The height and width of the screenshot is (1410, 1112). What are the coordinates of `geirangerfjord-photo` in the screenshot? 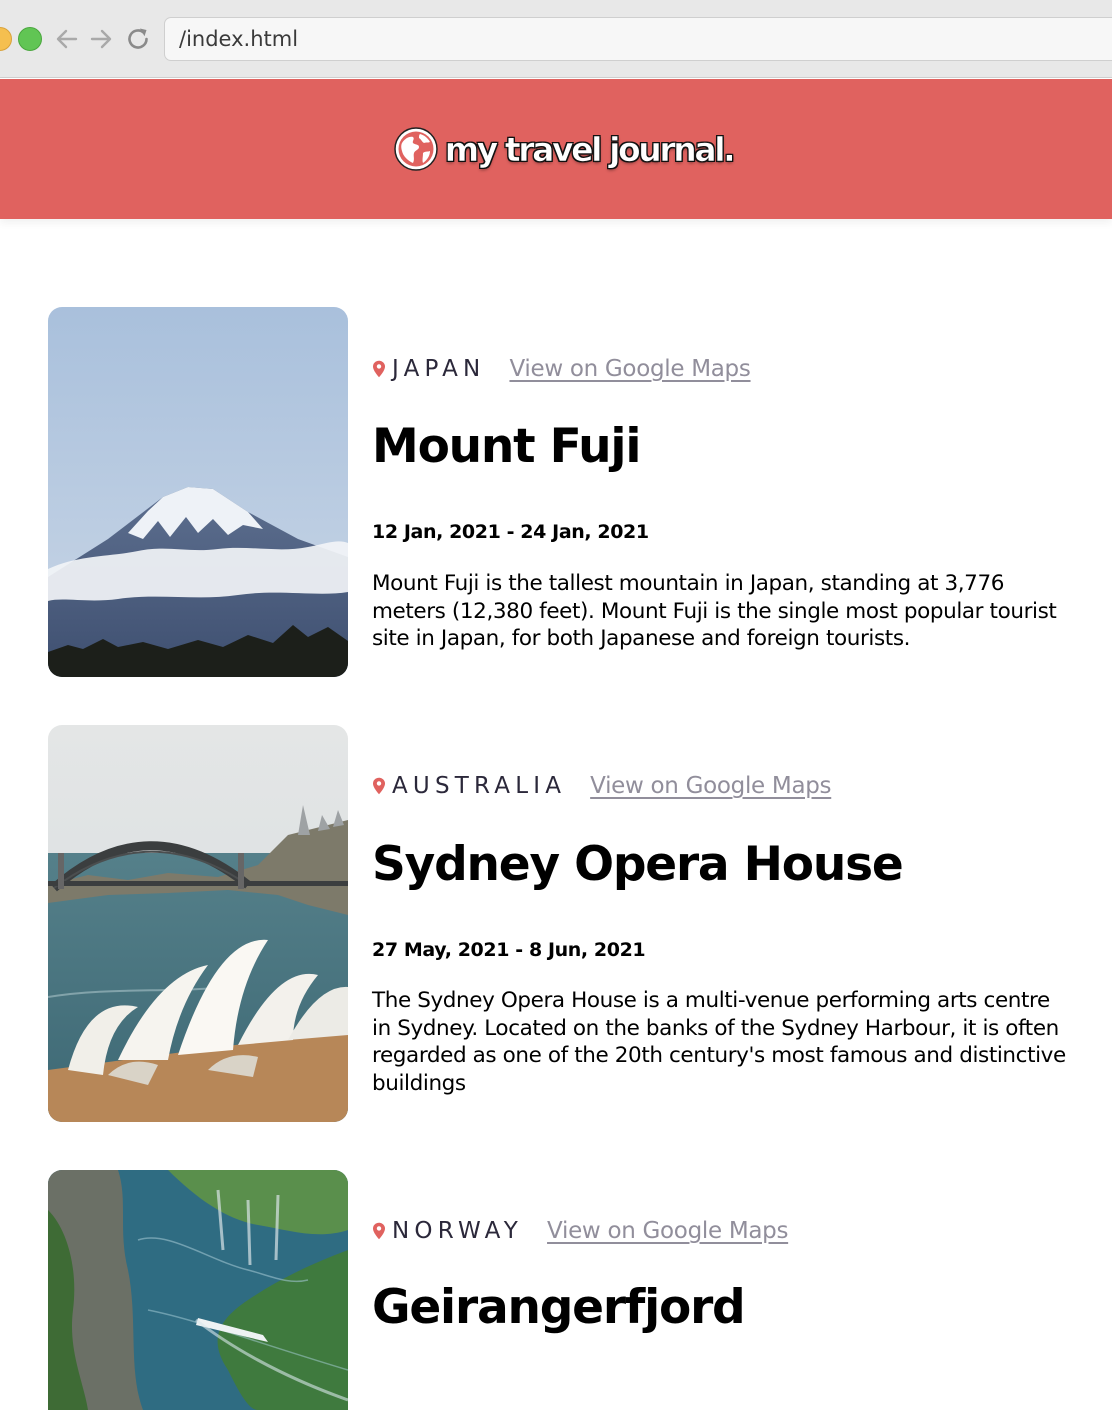 It's located at (198, 1290).